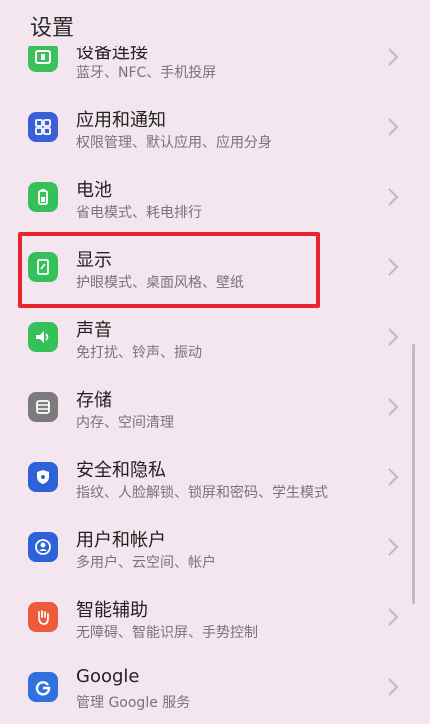 The height and width of the screenshot is (724, 430). Describe the element at coordinates (112, 610) in the screenshot. I see `item-label: 智能辅助` at that location.